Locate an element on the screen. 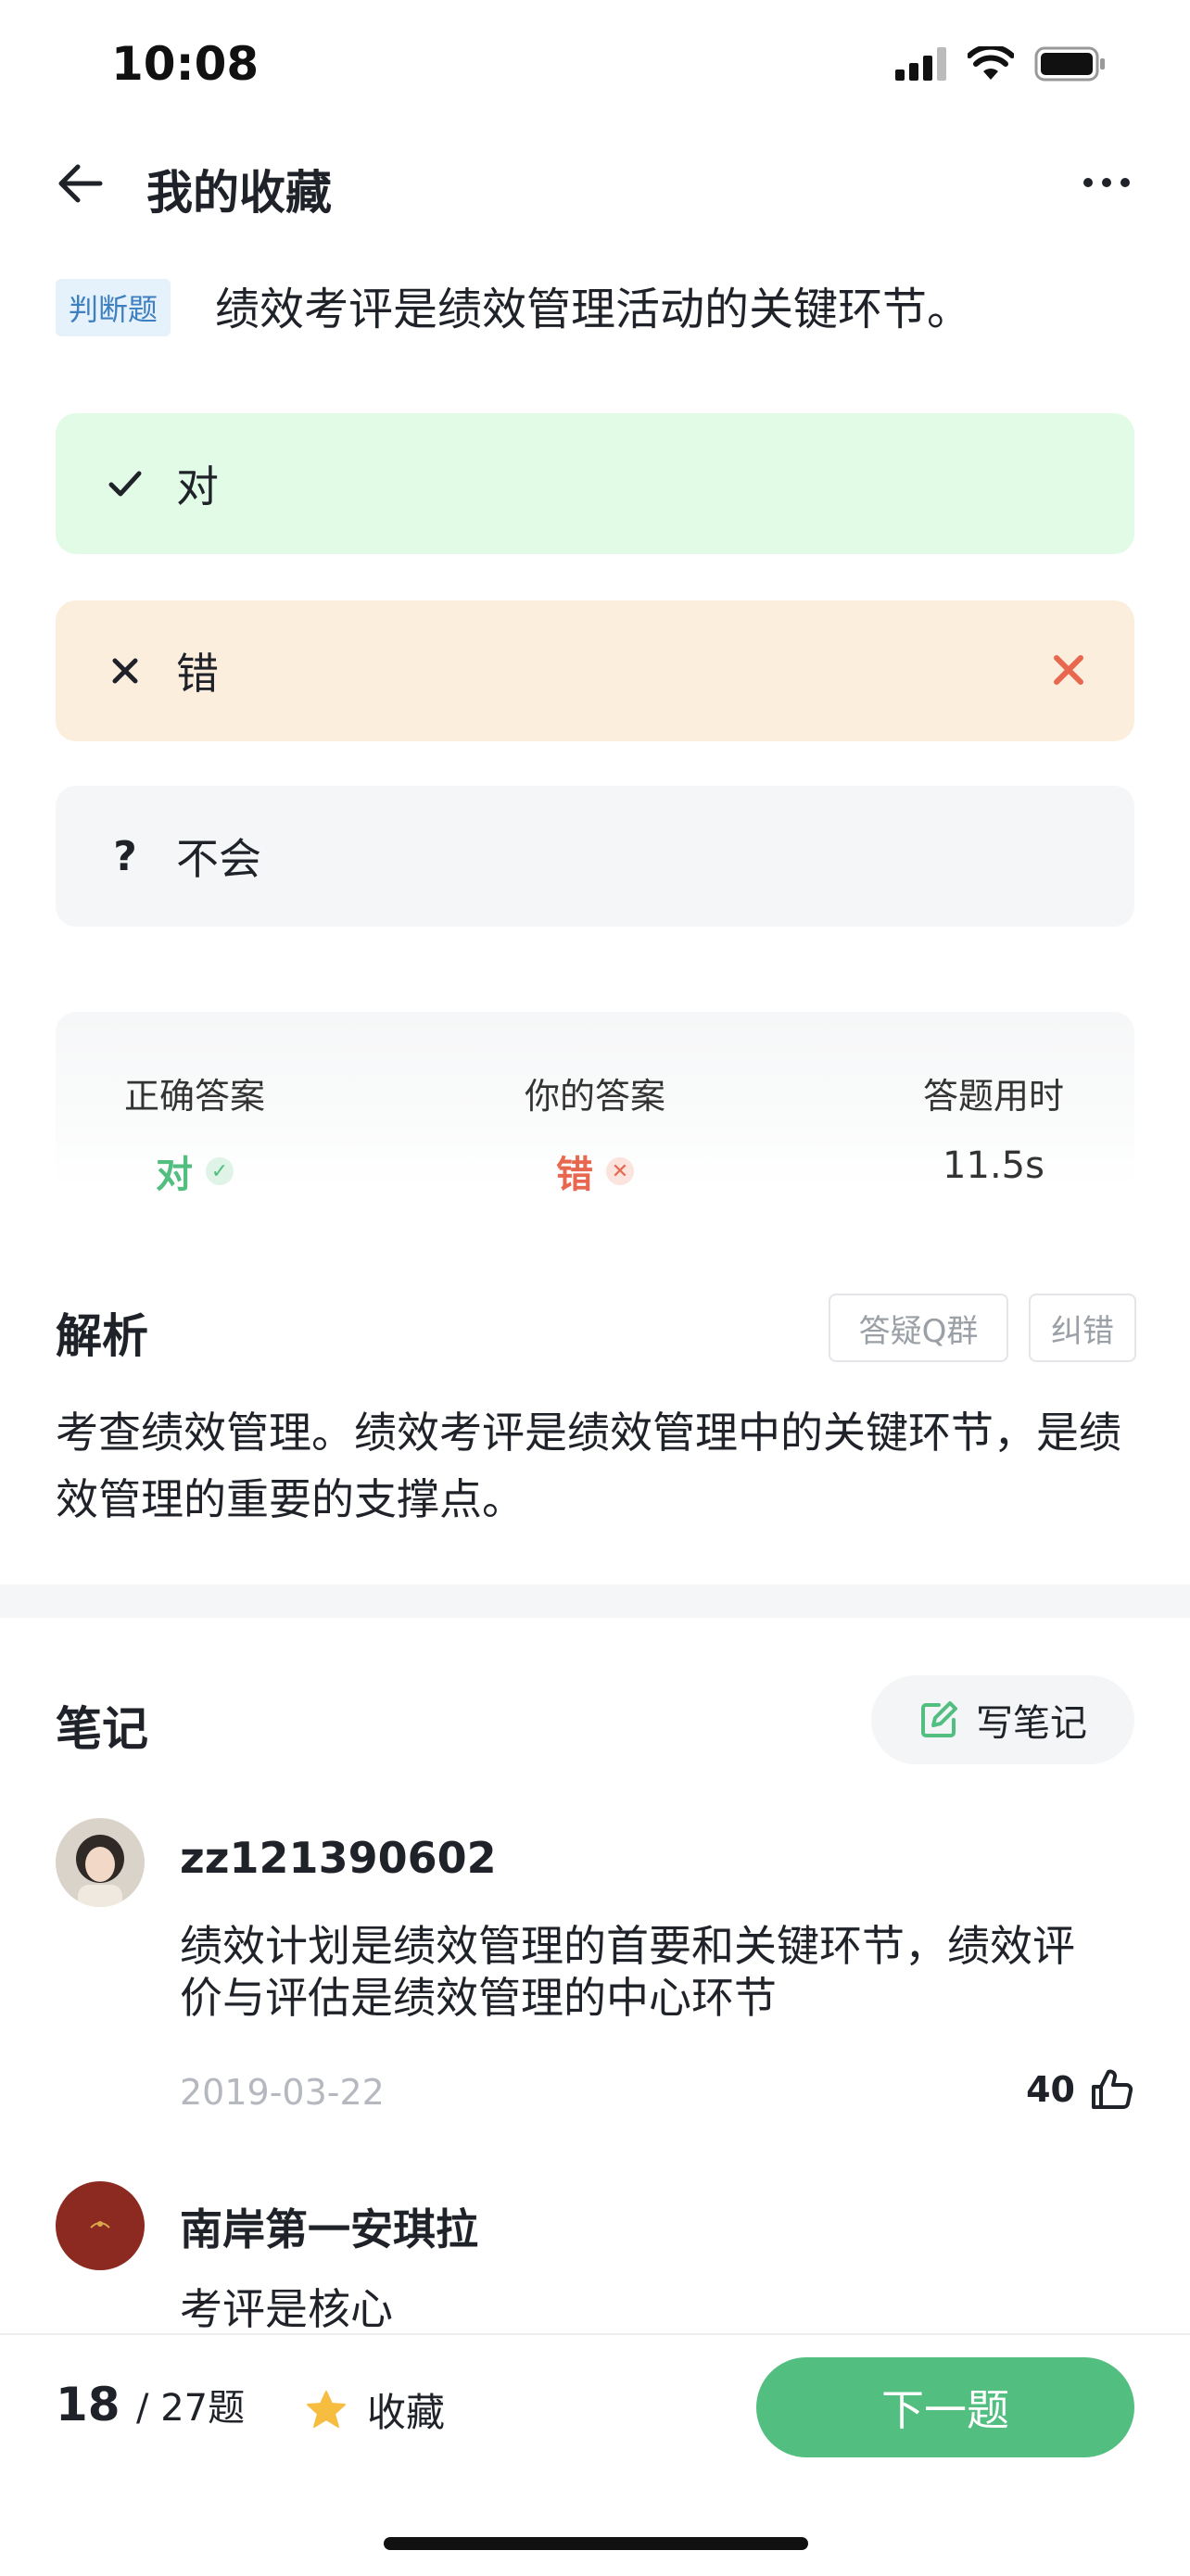 The height and width of the screenshot is (2576, 1190). section-divider is located at coordinates (595, 1602).